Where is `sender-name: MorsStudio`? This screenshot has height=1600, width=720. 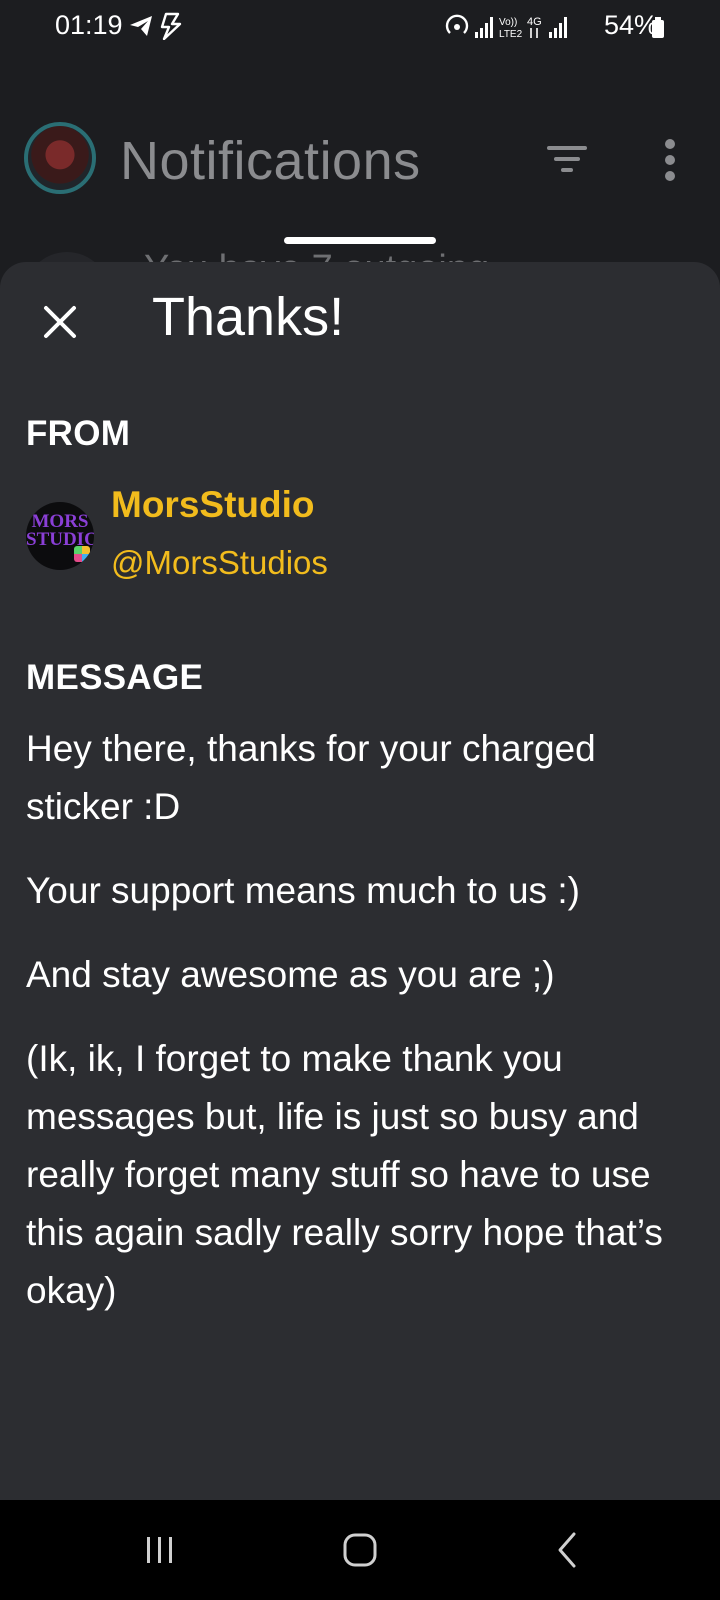 sender-name: MorsStudio is located at coordinates (212, 505).